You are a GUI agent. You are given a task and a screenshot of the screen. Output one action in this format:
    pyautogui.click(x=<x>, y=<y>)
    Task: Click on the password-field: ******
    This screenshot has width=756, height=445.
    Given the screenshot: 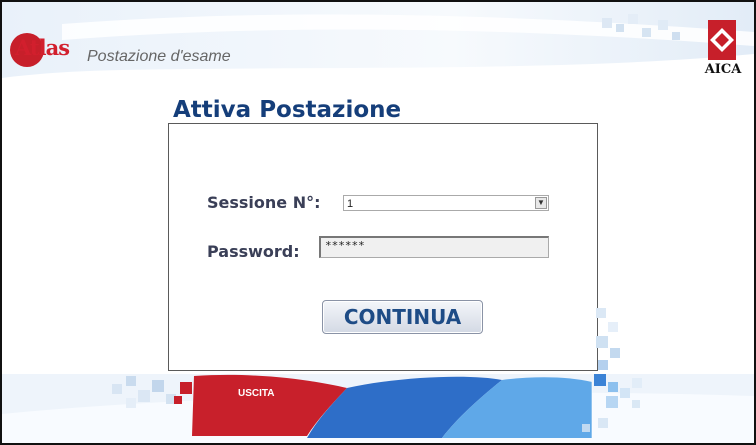 What is the action you would take?
    pyautogui.click(x=434, y=247)
    